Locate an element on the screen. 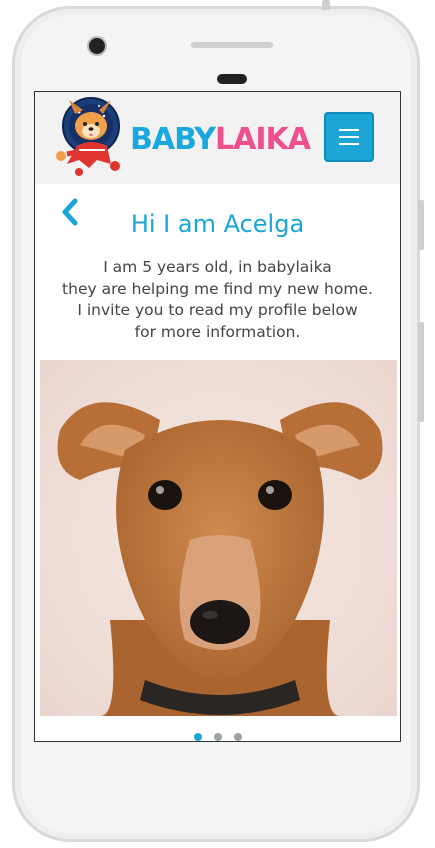 The height and width of the screenshot is (848, 435). brand-wordmark: BABYLAIKA is located at coordinates (220, 140).